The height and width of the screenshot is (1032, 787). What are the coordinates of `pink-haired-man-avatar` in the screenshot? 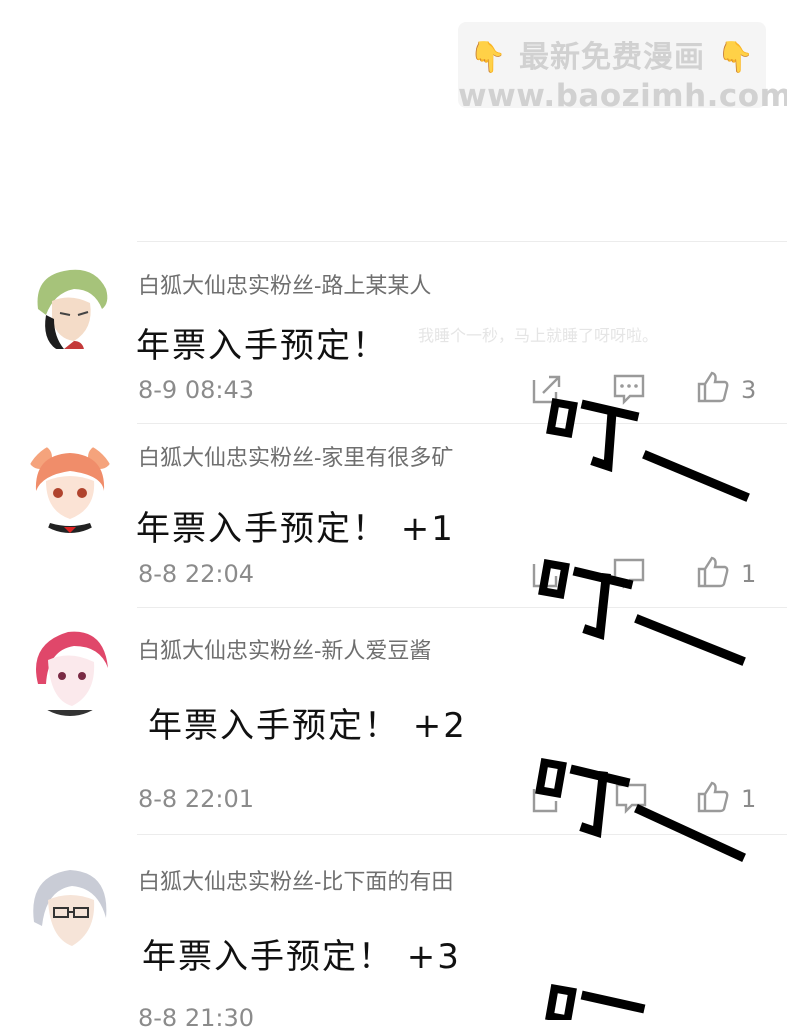 It's located at (70, 670).